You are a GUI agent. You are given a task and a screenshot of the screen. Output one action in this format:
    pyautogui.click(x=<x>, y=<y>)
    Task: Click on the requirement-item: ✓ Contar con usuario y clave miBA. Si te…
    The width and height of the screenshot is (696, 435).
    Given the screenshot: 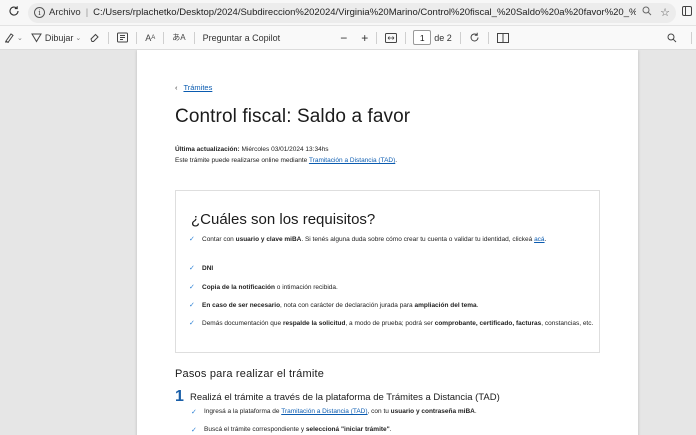 What is the action you would take?
    pyautogui.click(x=393, y=240)
    